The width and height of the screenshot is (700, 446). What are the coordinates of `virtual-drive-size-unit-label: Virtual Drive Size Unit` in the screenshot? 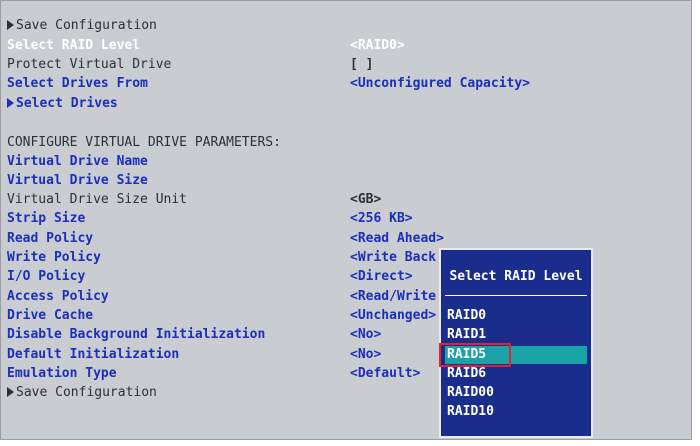 It's located at (97, 199).